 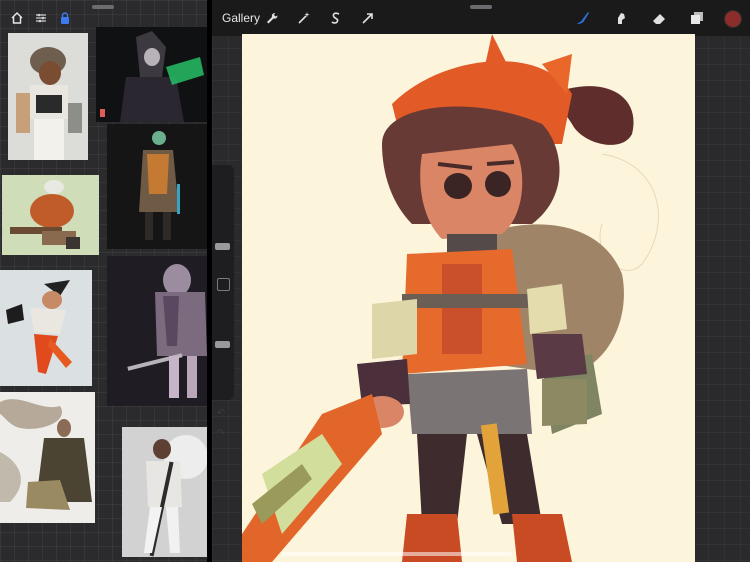 What do you see at coordinates (151, 74) in the screenshot?
I see `reference-image-hooded-figure` at bounding box center [151, 74].